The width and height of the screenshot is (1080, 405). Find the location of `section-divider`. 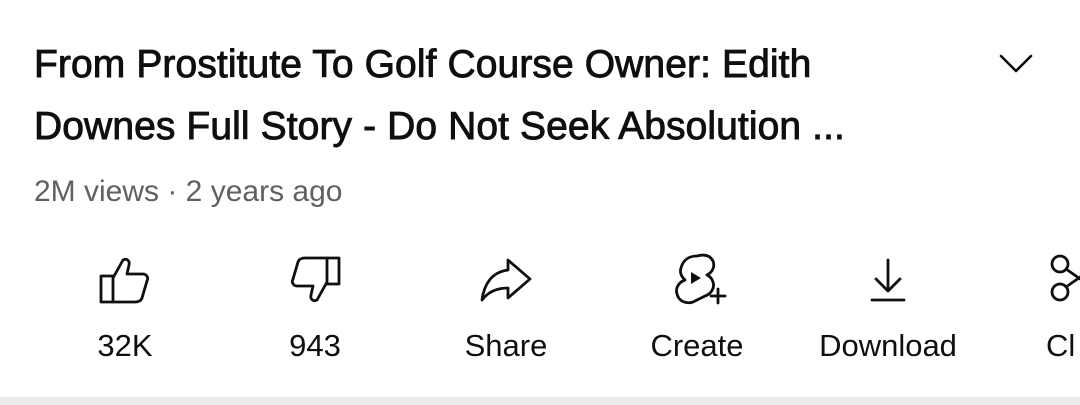

section-divider is located at coordinates (540, 401).